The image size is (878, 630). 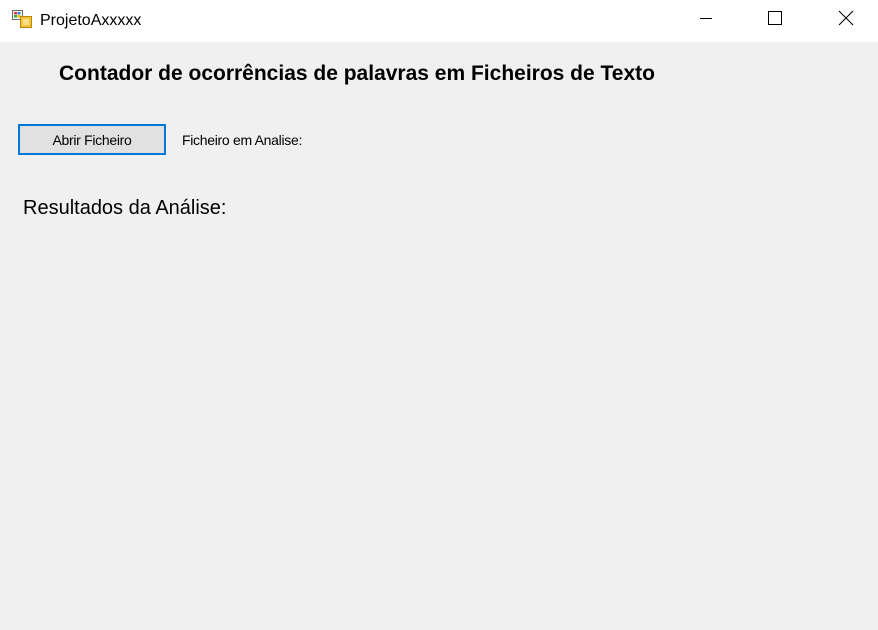 I want to click on close-icon, so click(x=846, y=20).